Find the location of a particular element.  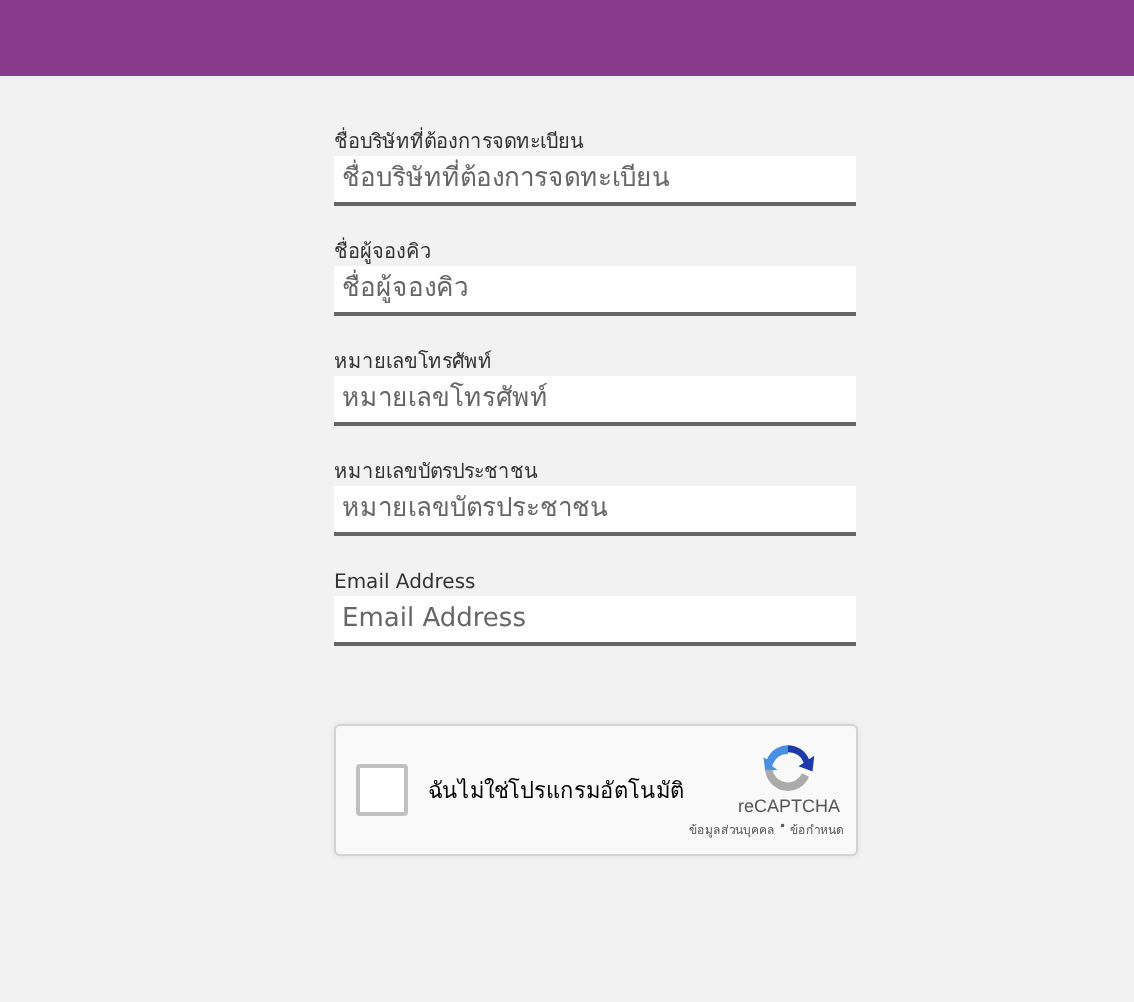

input-field: ชื่อบริษัทที่ต้องการจดทะเบียน is located at coordinates (595, 181).